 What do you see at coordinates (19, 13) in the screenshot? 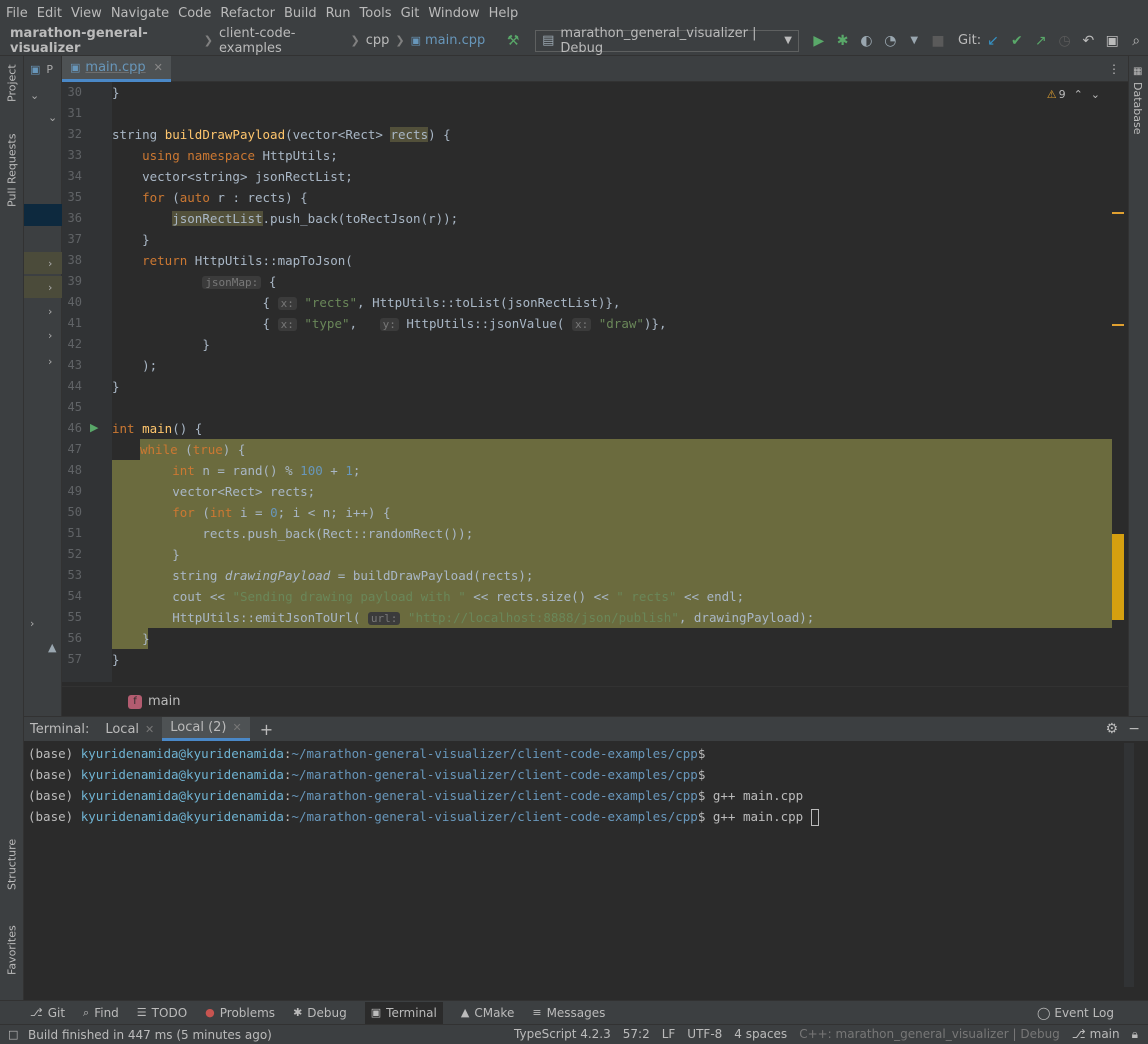
I see `menu-file: File` at bounding box center [19, 13].